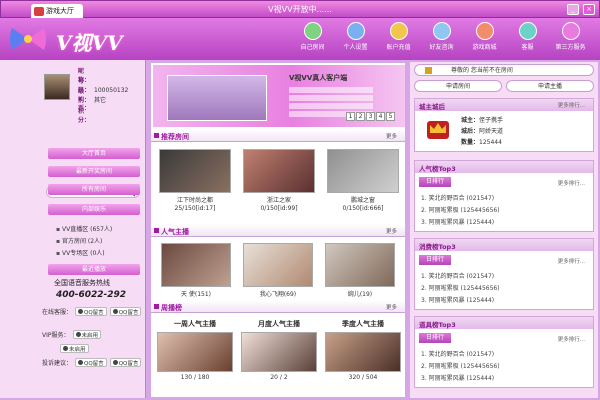 This screenshot has width=600, height=400. Describe the element at coordinates (432, 107) in the screenshot. I see `castle-title: 城主城后` at that location.